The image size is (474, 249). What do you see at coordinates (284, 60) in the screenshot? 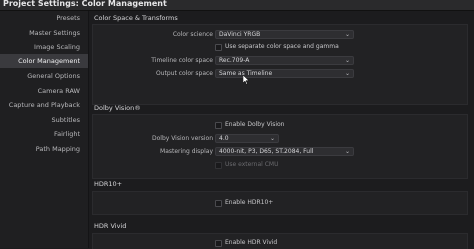
I see `timeline-color-space-dropdown: Rec.709-A ⌄` at bounding box center [284, 60].